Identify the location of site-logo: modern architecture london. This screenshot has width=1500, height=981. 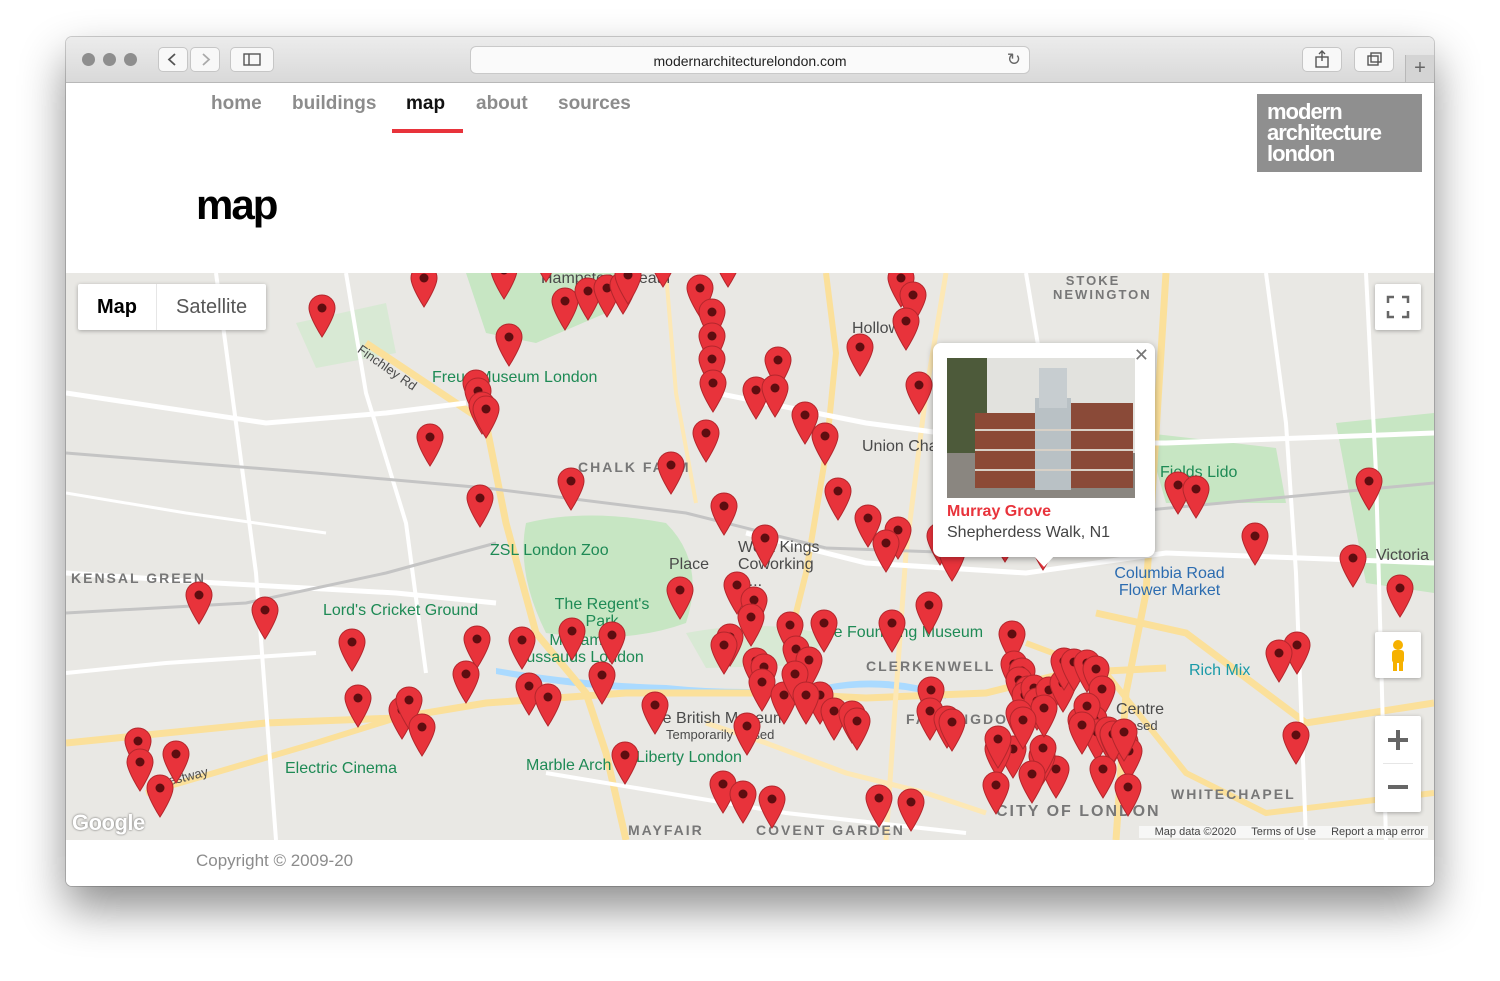
(1339, 133).